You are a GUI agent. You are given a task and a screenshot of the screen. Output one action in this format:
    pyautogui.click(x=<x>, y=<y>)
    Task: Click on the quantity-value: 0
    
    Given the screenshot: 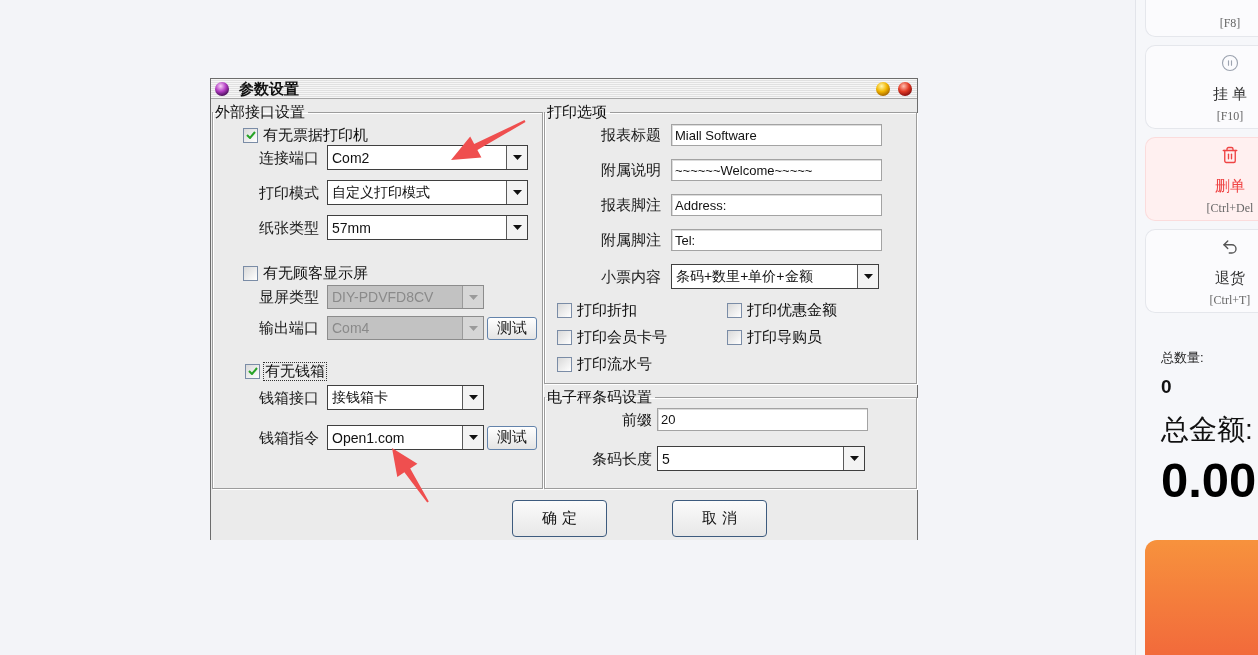 What is the action you would take?
    pyautogui.click(x=1167, y=387)
    